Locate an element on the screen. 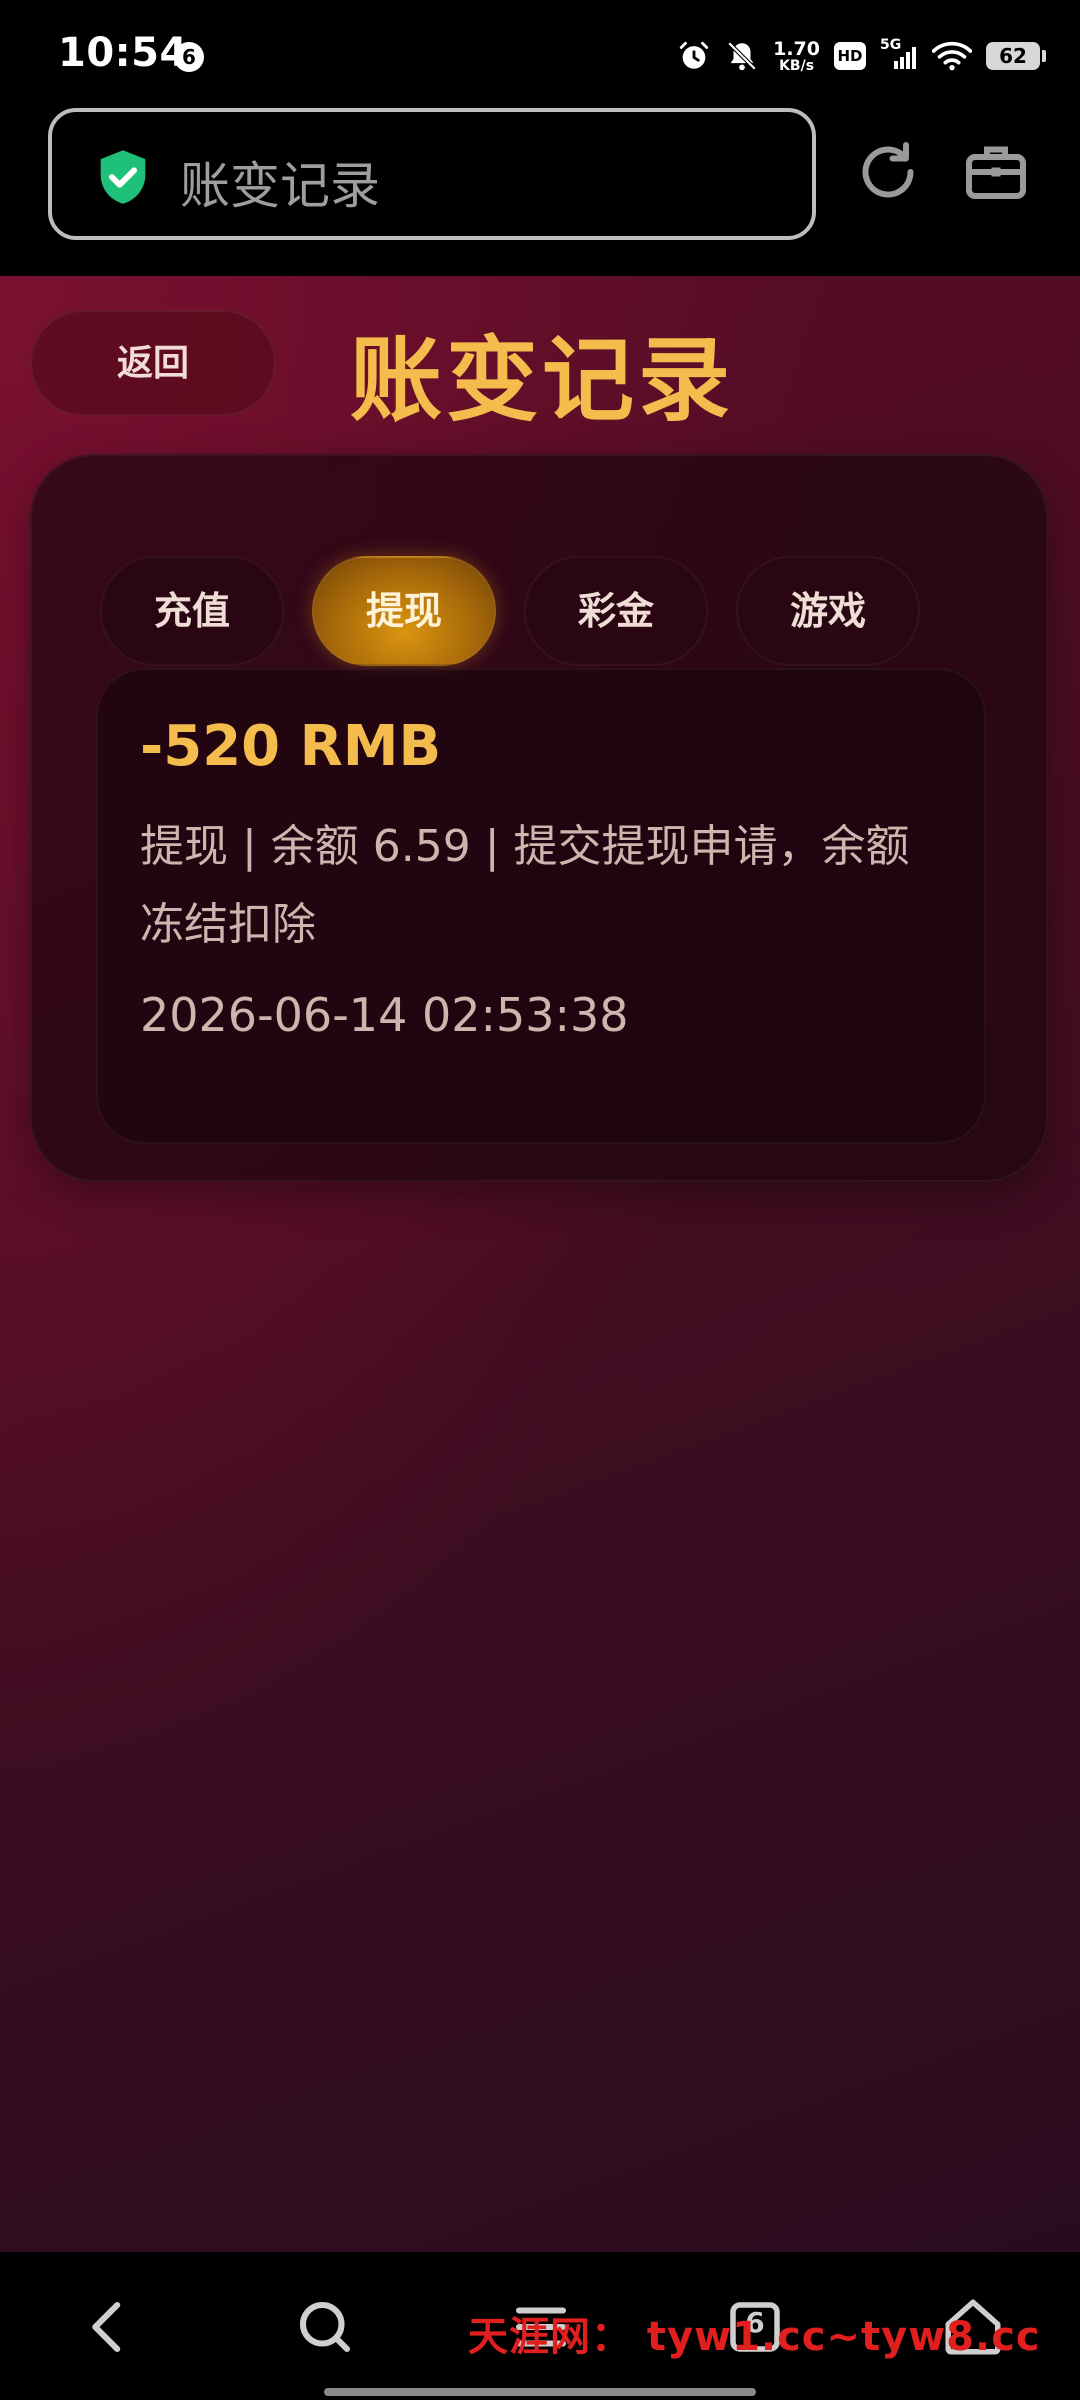 This screenshot has width=1080, height=2400. watermark-text: 天涯网： tyw1.cc~tyw8.cc is located at coordinates (754, 2337).